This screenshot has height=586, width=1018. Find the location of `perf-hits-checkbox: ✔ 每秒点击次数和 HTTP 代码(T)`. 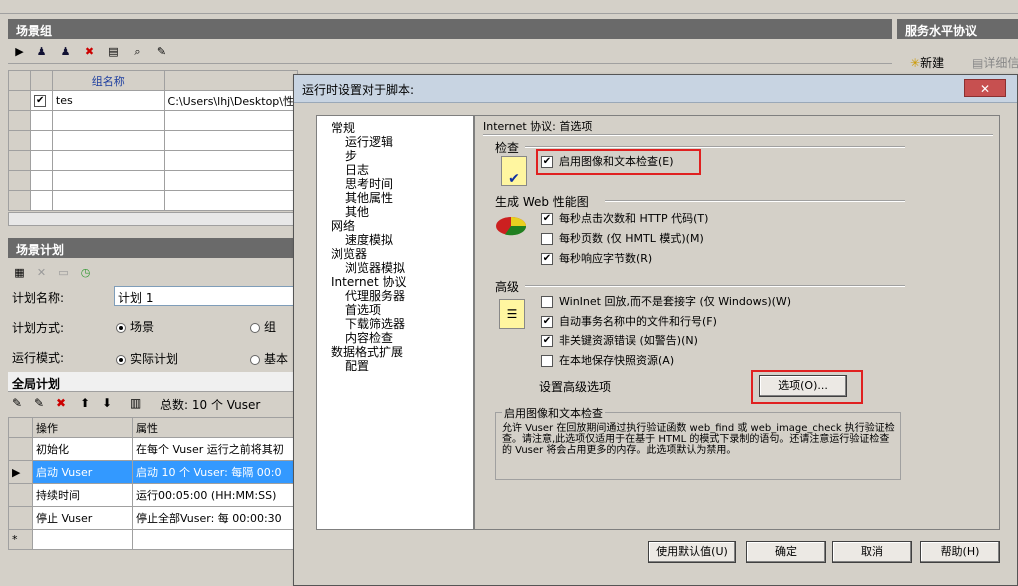

perf-hits-checkbox: ✔ 每秒点击次数和 HTTP 代码(T) is located at coordinates (624, 219).